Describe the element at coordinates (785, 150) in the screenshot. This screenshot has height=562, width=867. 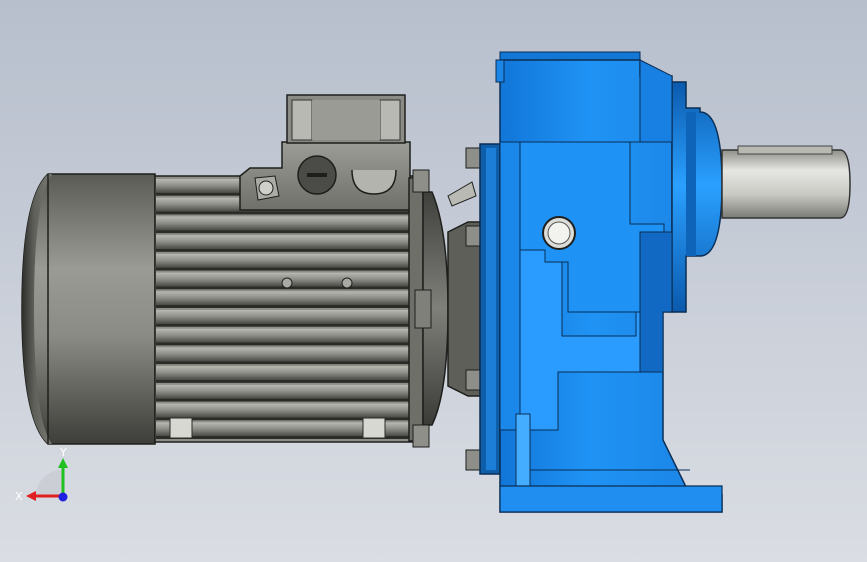
I see `shaft-key` at that location.